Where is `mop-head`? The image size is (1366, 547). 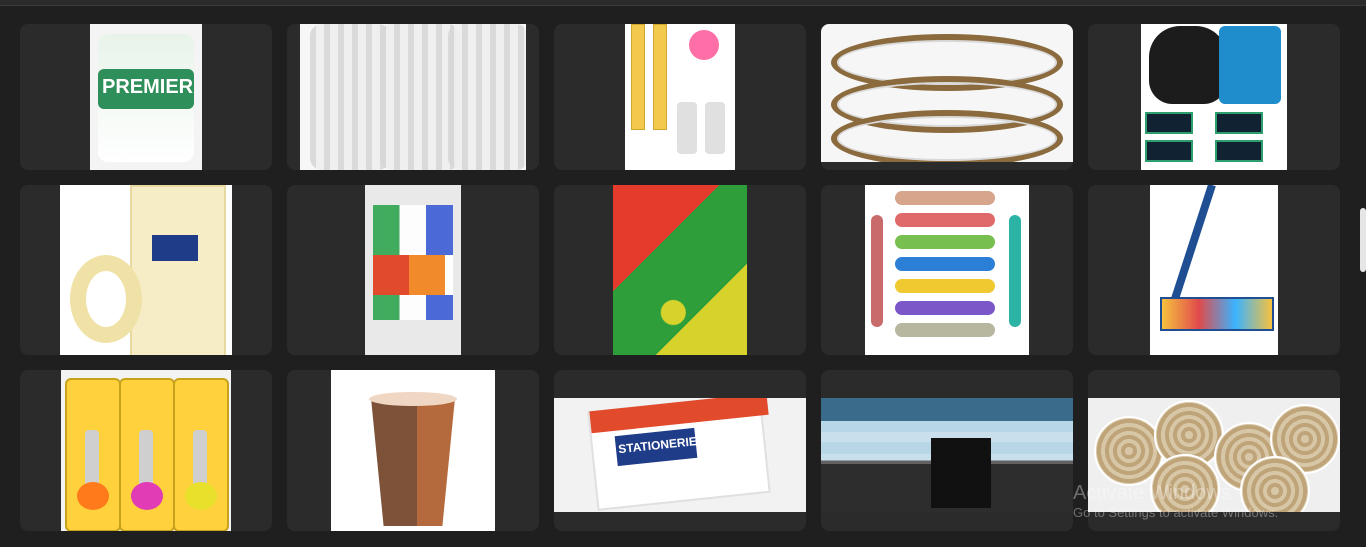
mop-head is located at coordinates (1217, 314).